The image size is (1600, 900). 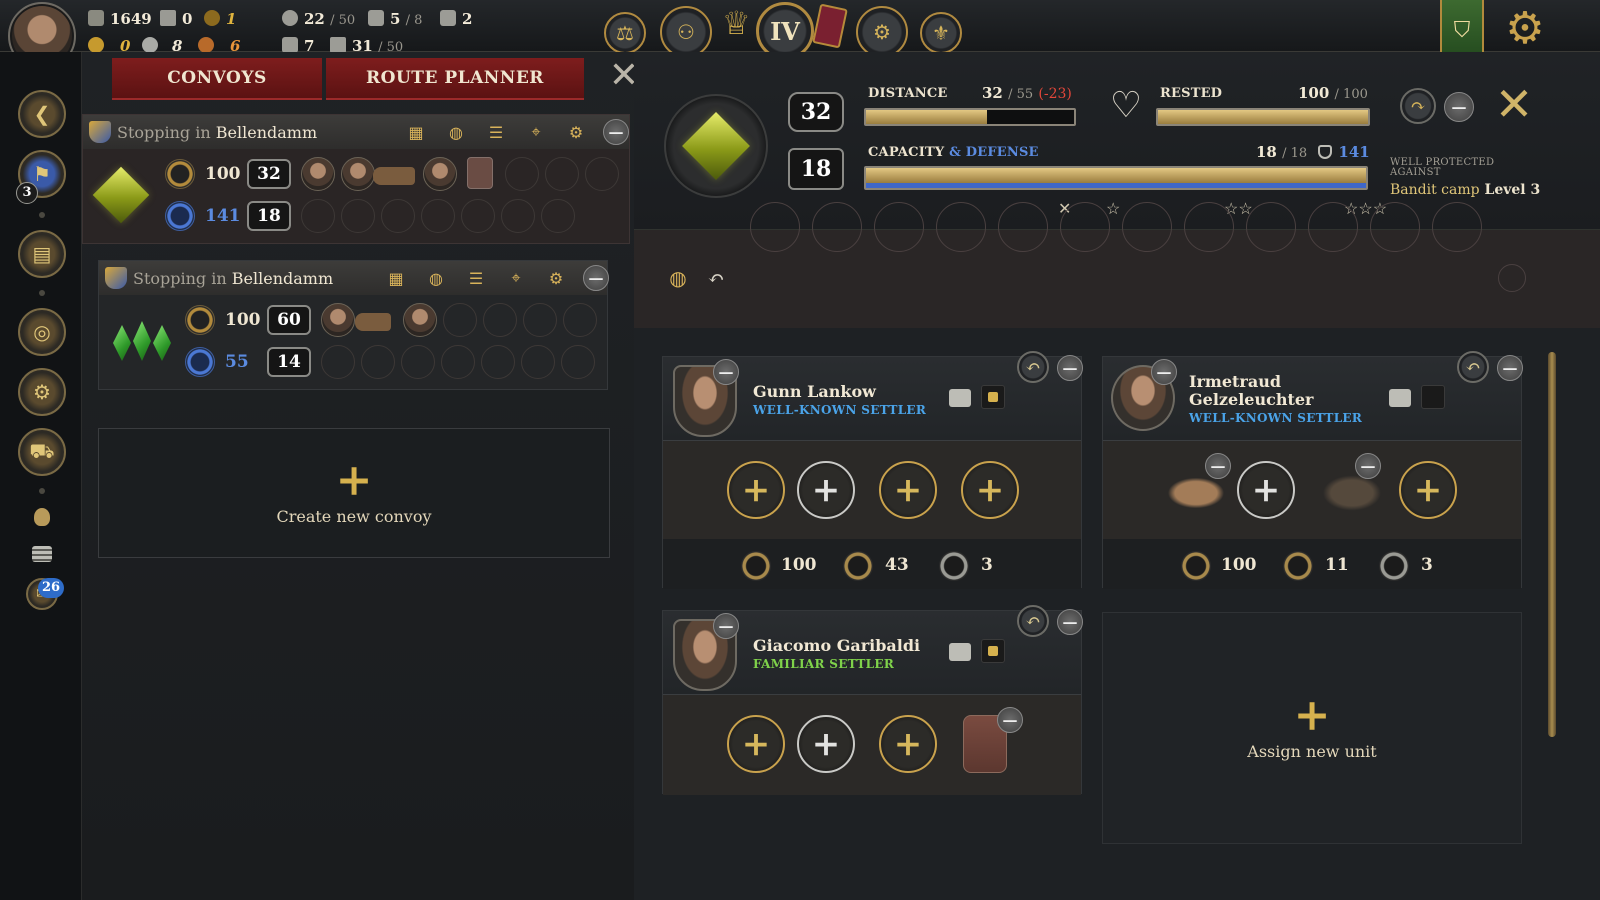 I want to click on coins-stack-icon, so click(x=42, y=554).